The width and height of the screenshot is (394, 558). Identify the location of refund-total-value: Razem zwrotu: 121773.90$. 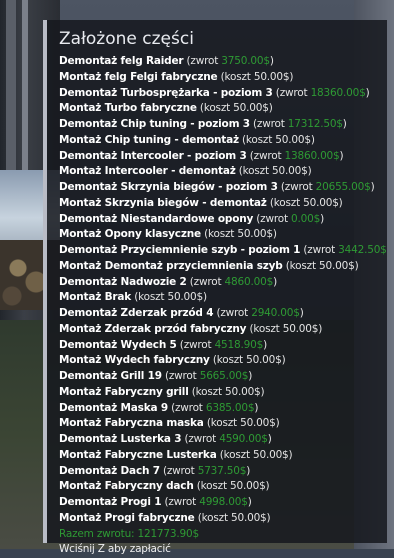
(129, 534).